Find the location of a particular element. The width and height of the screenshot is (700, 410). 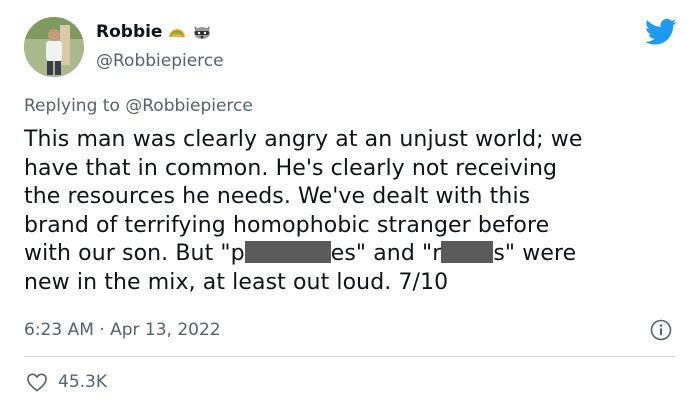

tweet-line-redacted: with our son. But "p es" and "r s" were is located at coordinates (352, 254).